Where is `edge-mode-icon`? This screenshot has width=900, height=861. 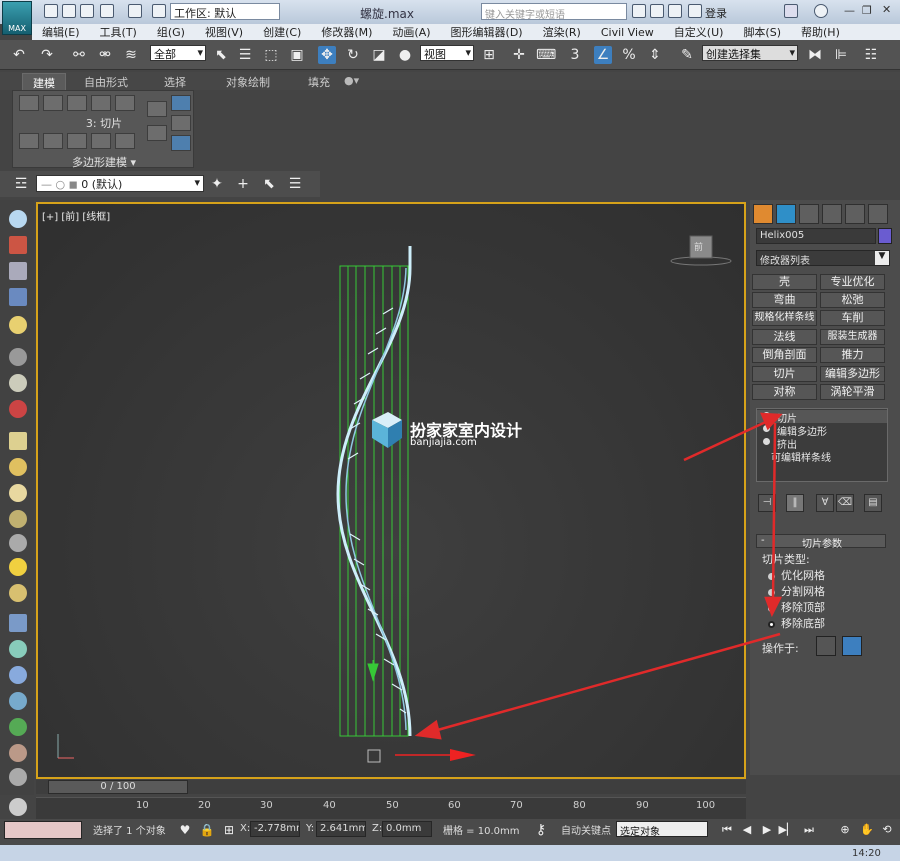
edge-mode-icon is located at coordinates (53, 103).